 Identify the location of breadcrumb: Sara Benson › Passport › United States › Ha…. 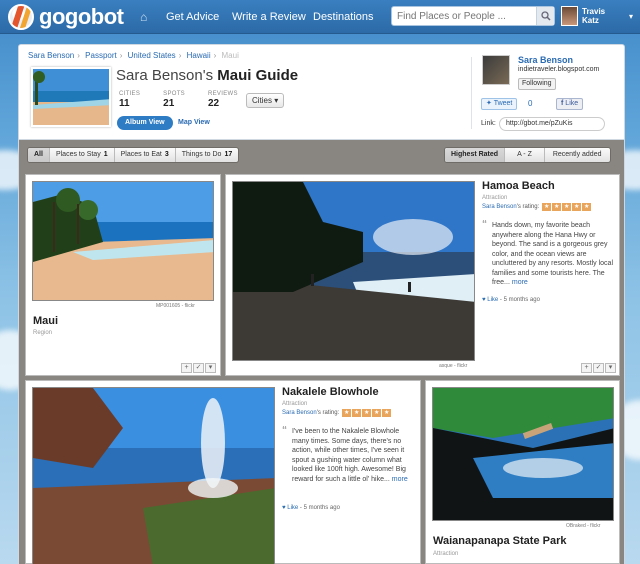
(133, 55).